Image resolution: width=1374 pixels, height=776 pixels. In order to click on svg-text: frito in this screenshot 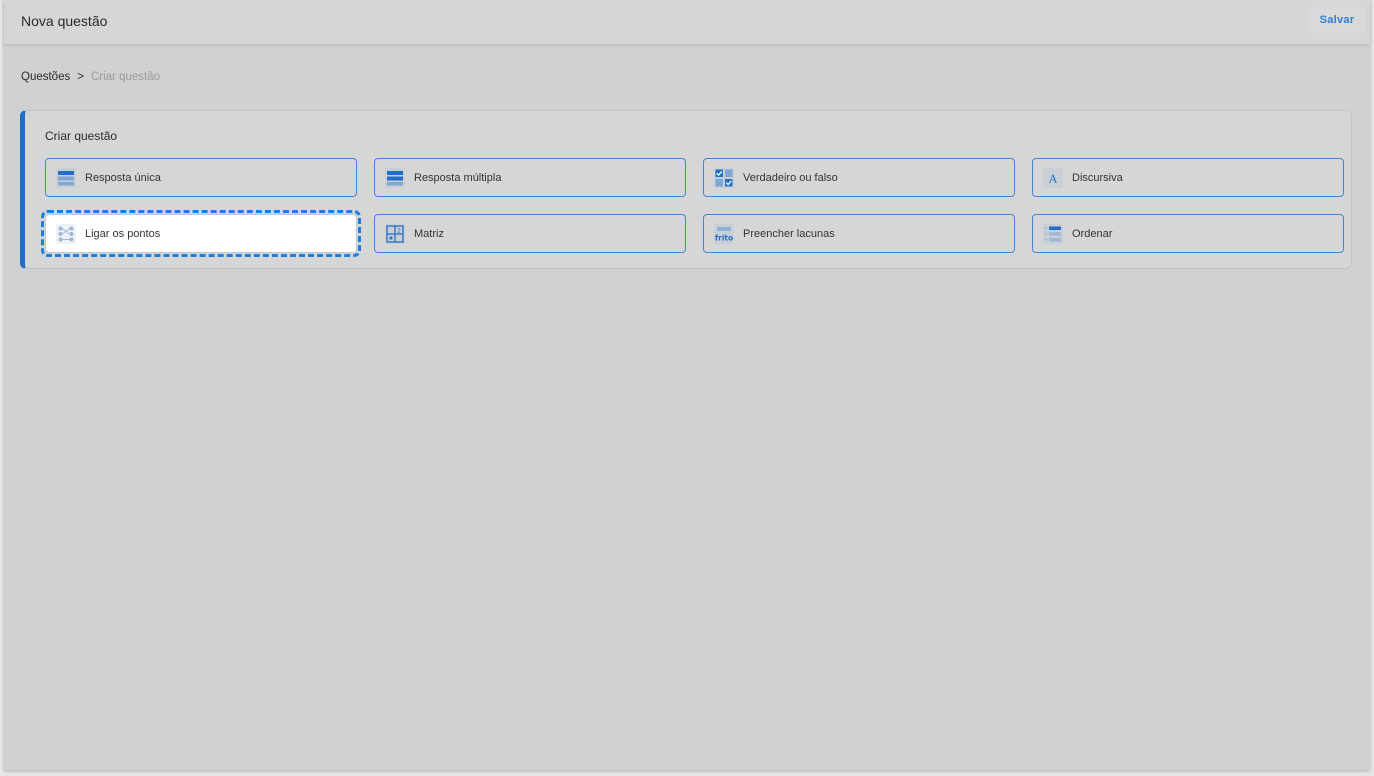, I will do `click(724, 237)`.